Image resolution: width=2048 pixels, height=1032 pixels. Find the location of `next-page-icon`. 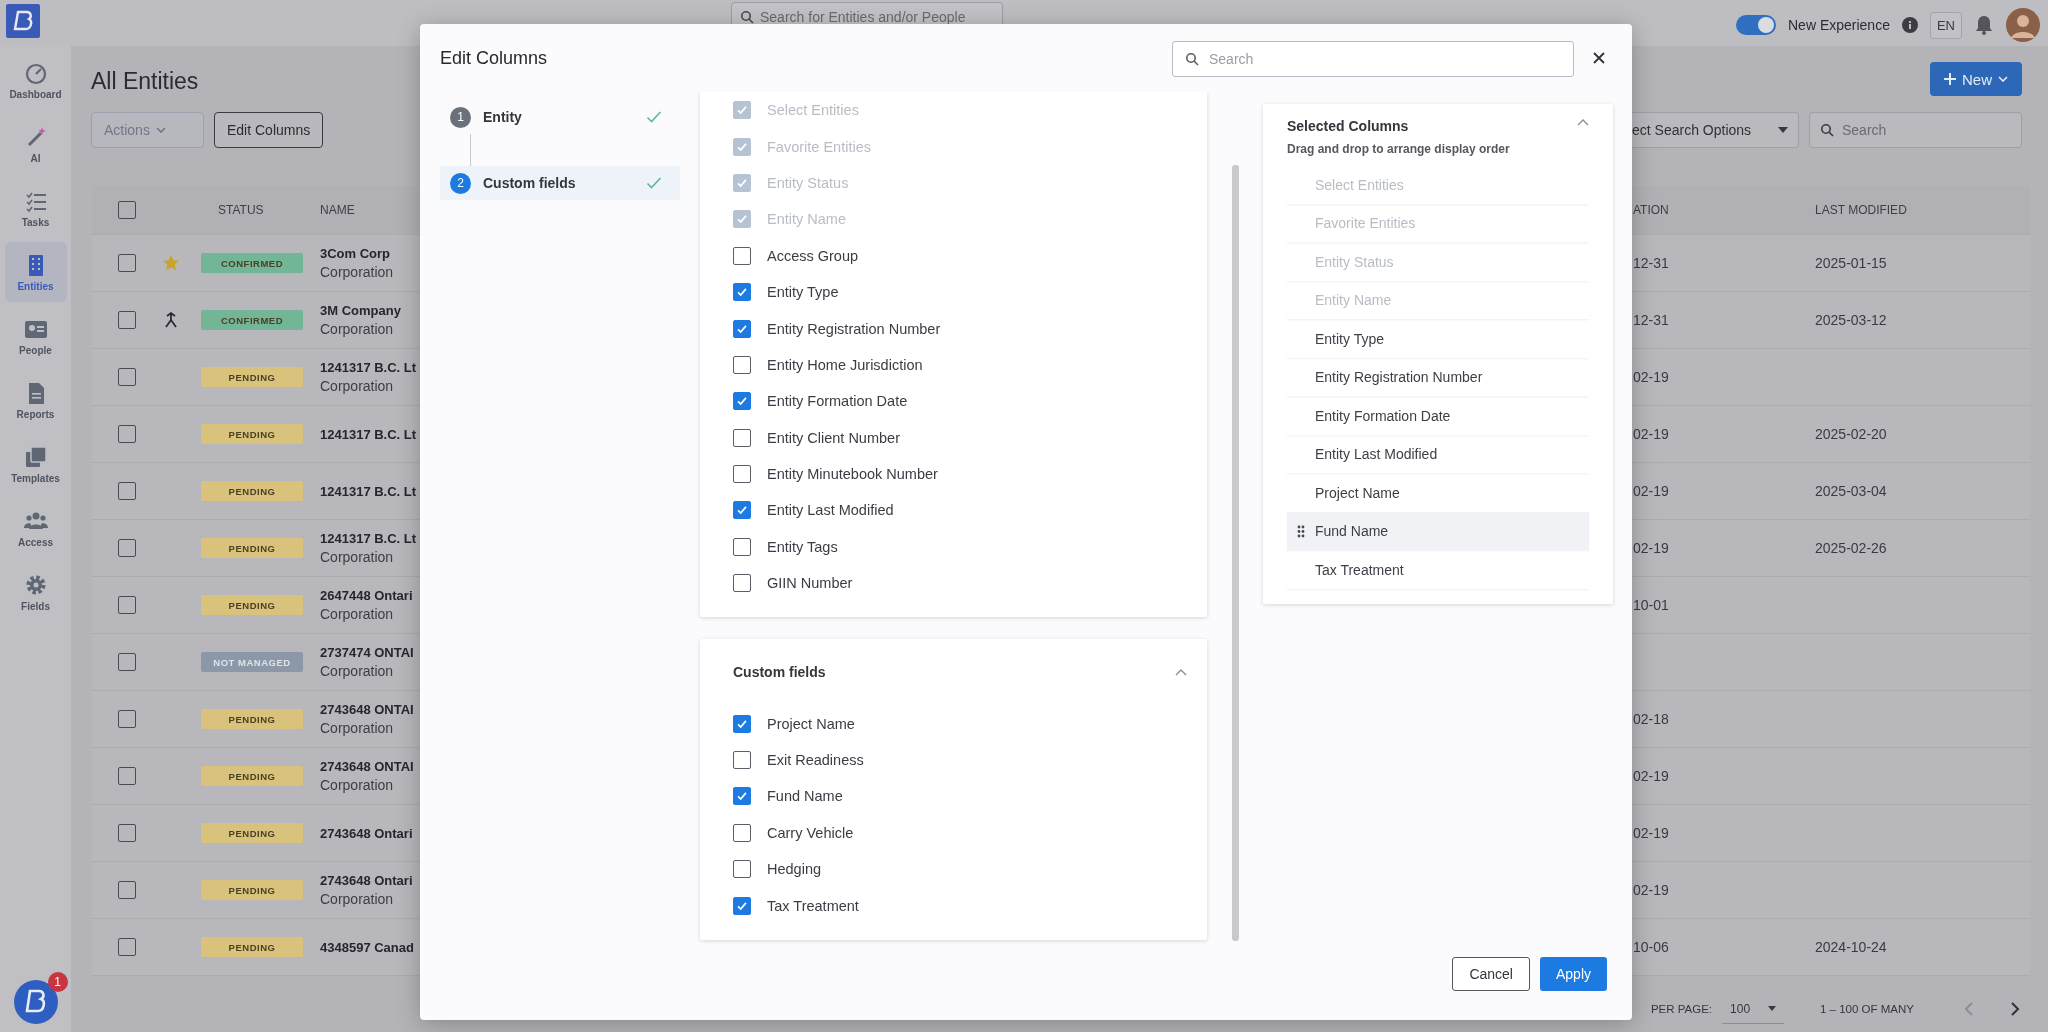

next-page-icon is located at coordinates (2015, 1009).